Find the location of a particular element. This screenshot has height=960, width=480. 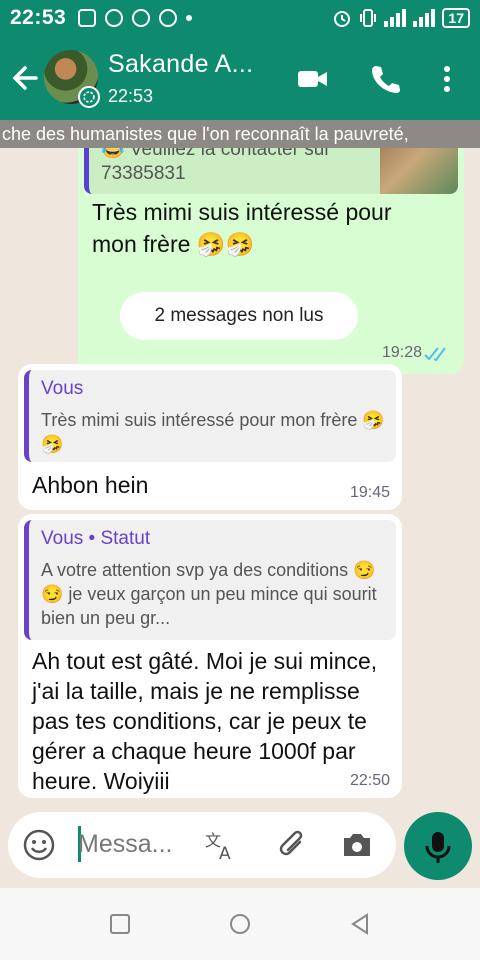

message-time: 22:50 is located at coordinates (369, 780).